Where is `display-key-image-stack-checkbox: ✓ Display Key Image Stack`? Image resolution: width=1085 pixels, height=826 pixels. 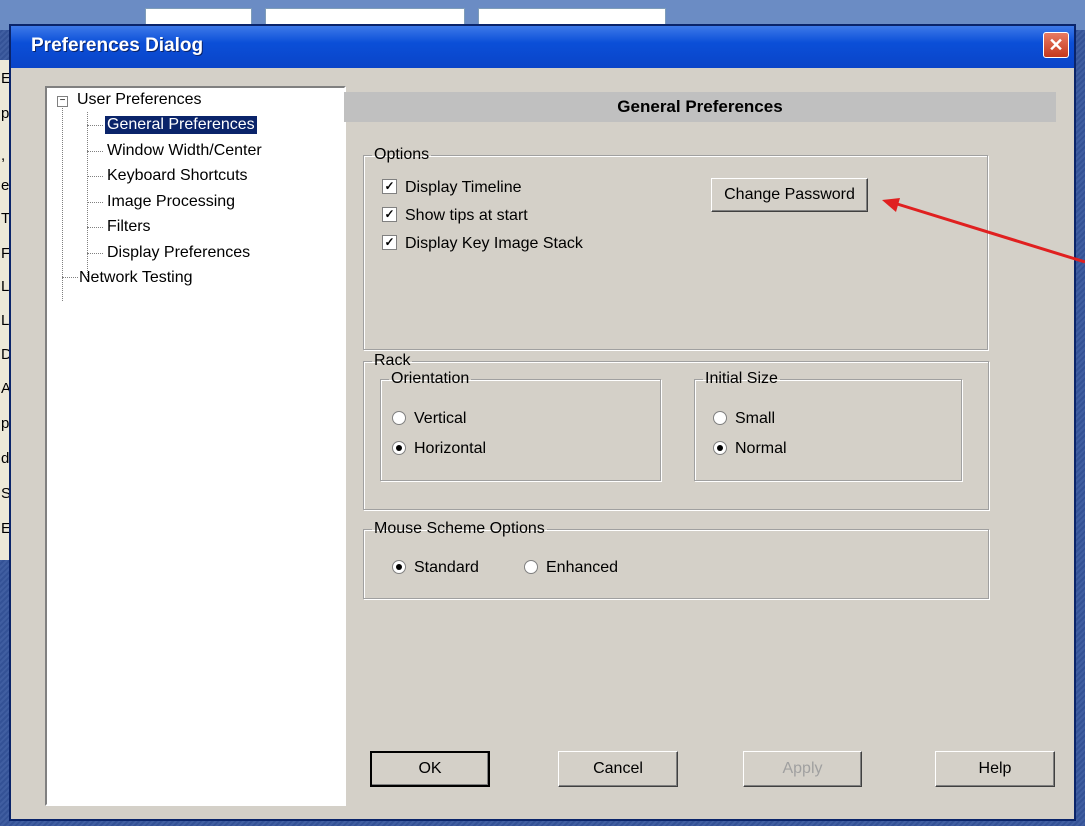
display-key-image-stack-checkbox: ✓ Display Key Image Stack is located at coordinates (482, 244).